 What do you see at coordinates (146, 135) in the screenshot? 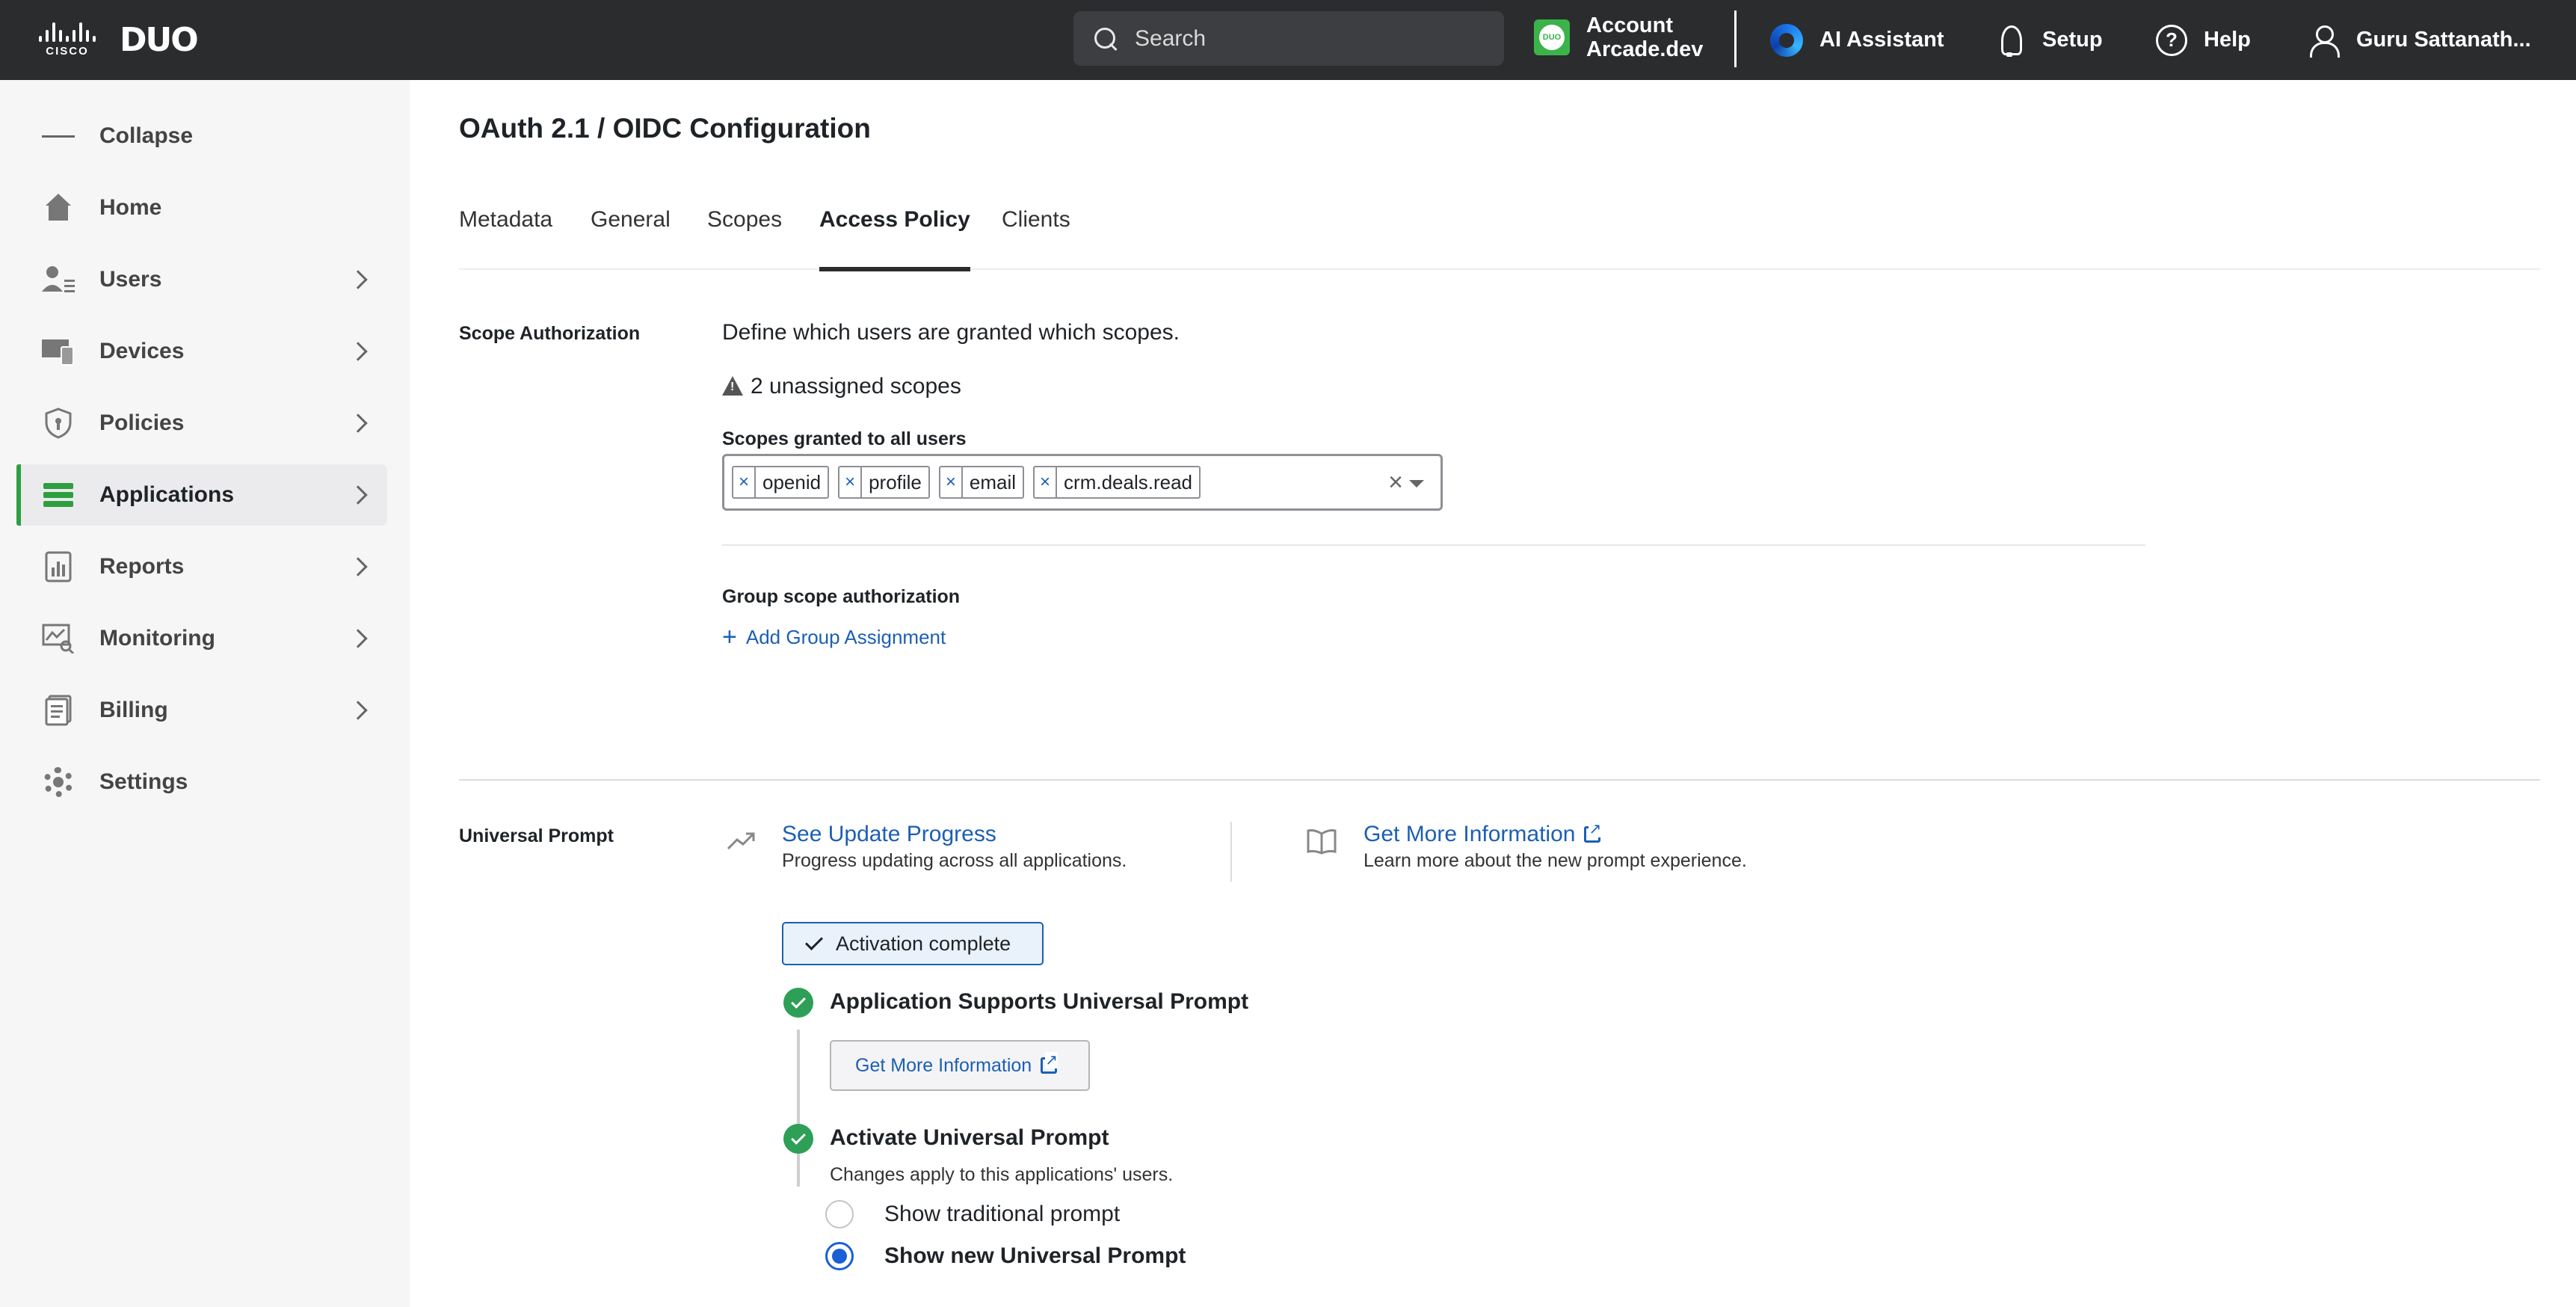
I see `sidebar-item-label: Collapse` at bounding box center [146, 135].